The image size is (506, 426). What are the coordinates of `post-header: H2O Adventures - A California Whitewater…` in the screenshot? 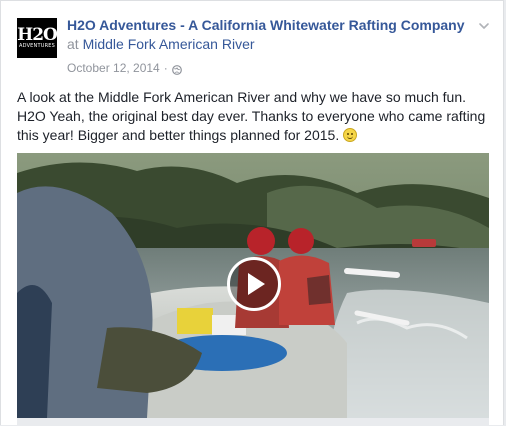 It's located at (267, 35).